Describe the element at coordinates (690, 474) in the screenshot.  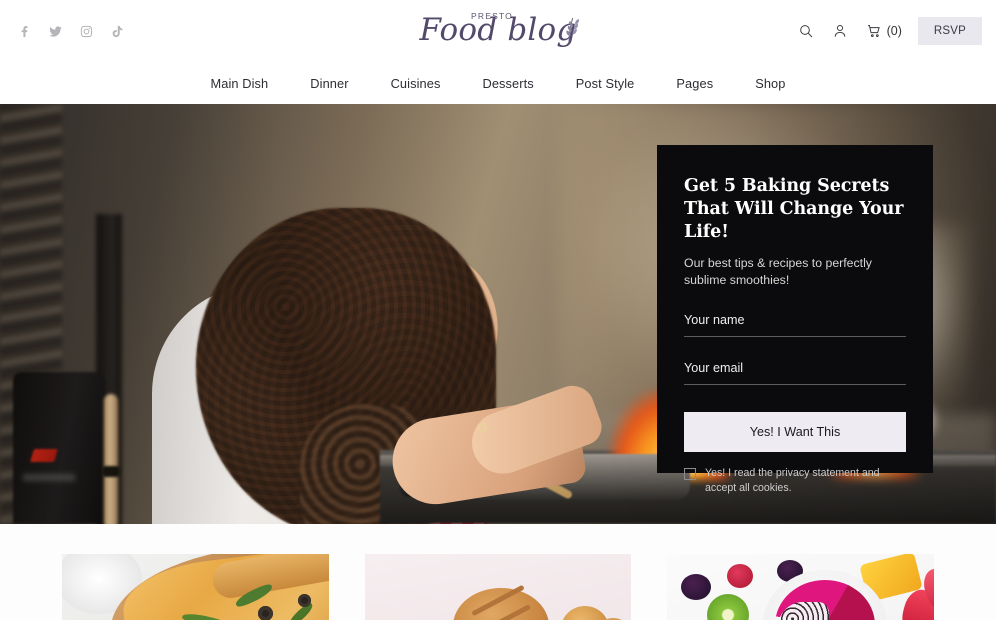
I see `consent-checkbox` at that location.